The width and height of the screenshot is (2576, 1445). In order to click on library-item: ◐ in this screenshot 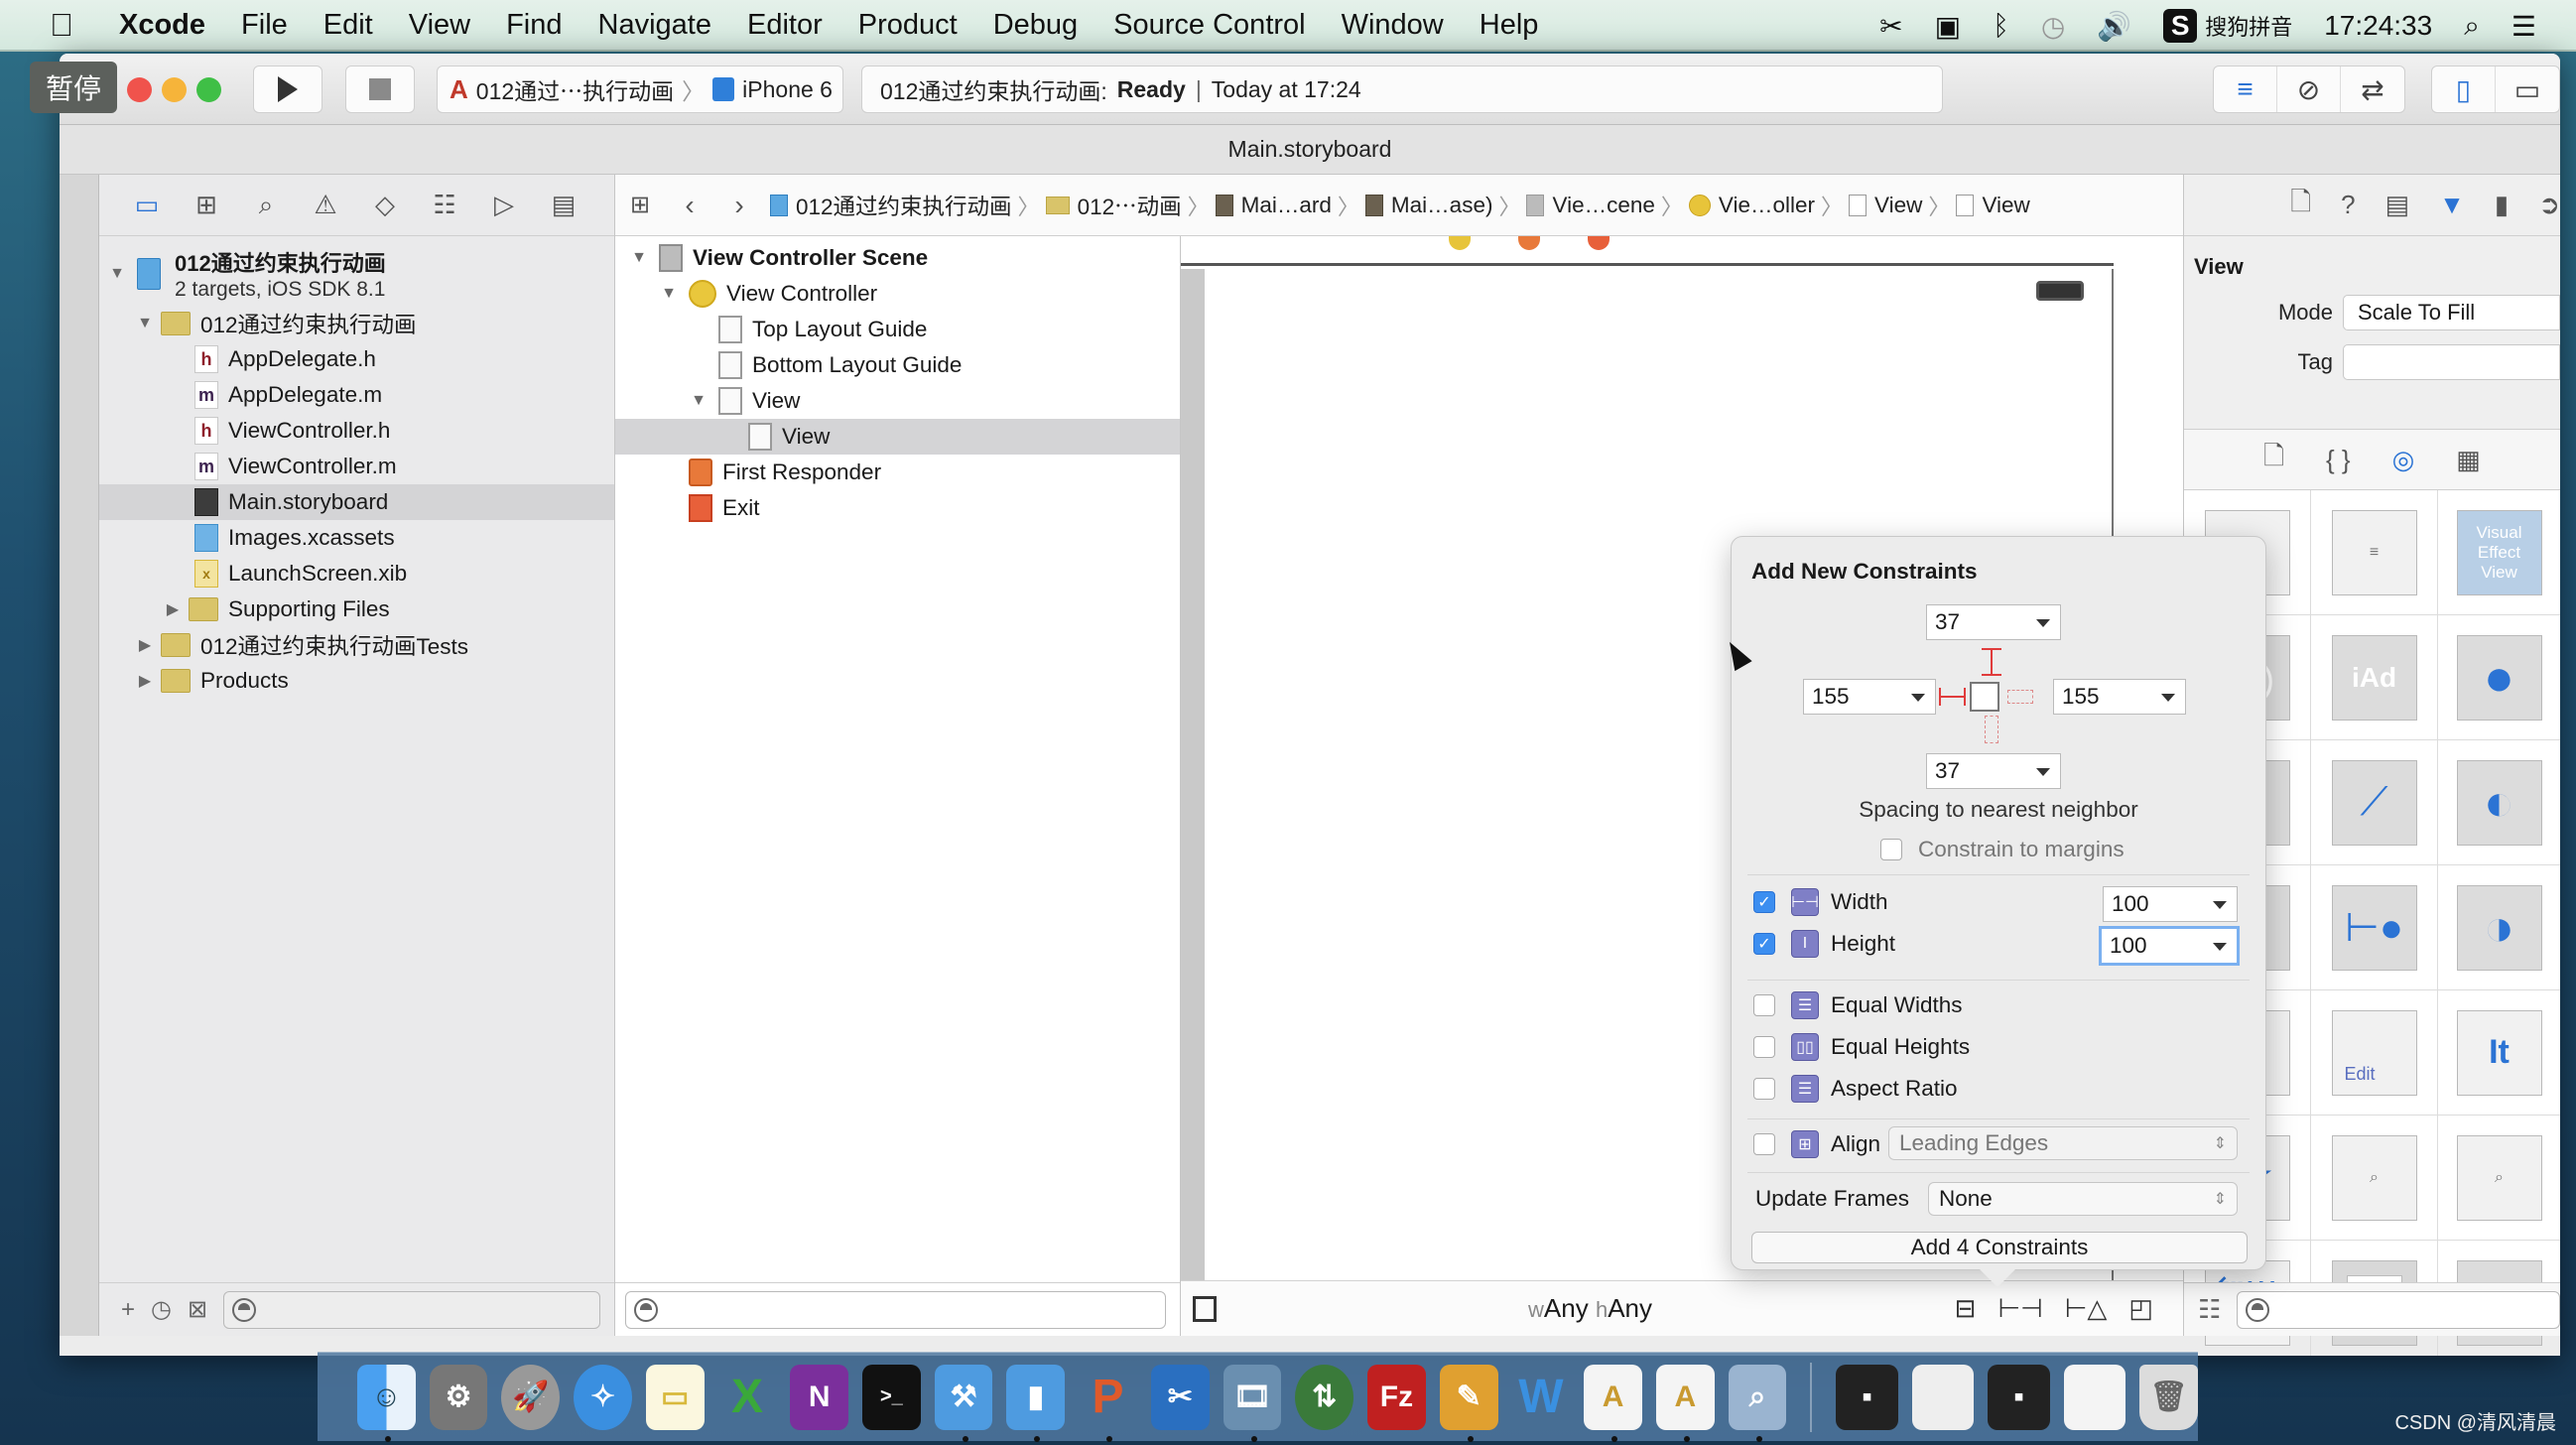, I will do `click(2499, 802)`.